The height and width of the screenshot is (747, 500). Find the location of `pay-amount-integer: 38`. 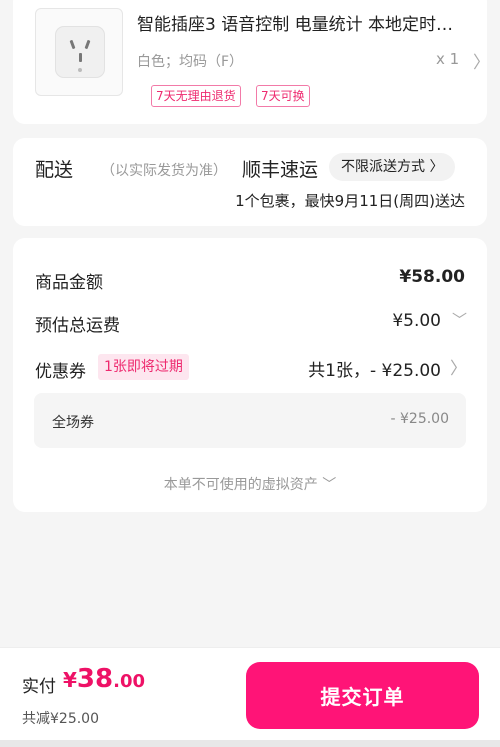

pay-amount-integer: 38 is located at coordinates (95, 679).